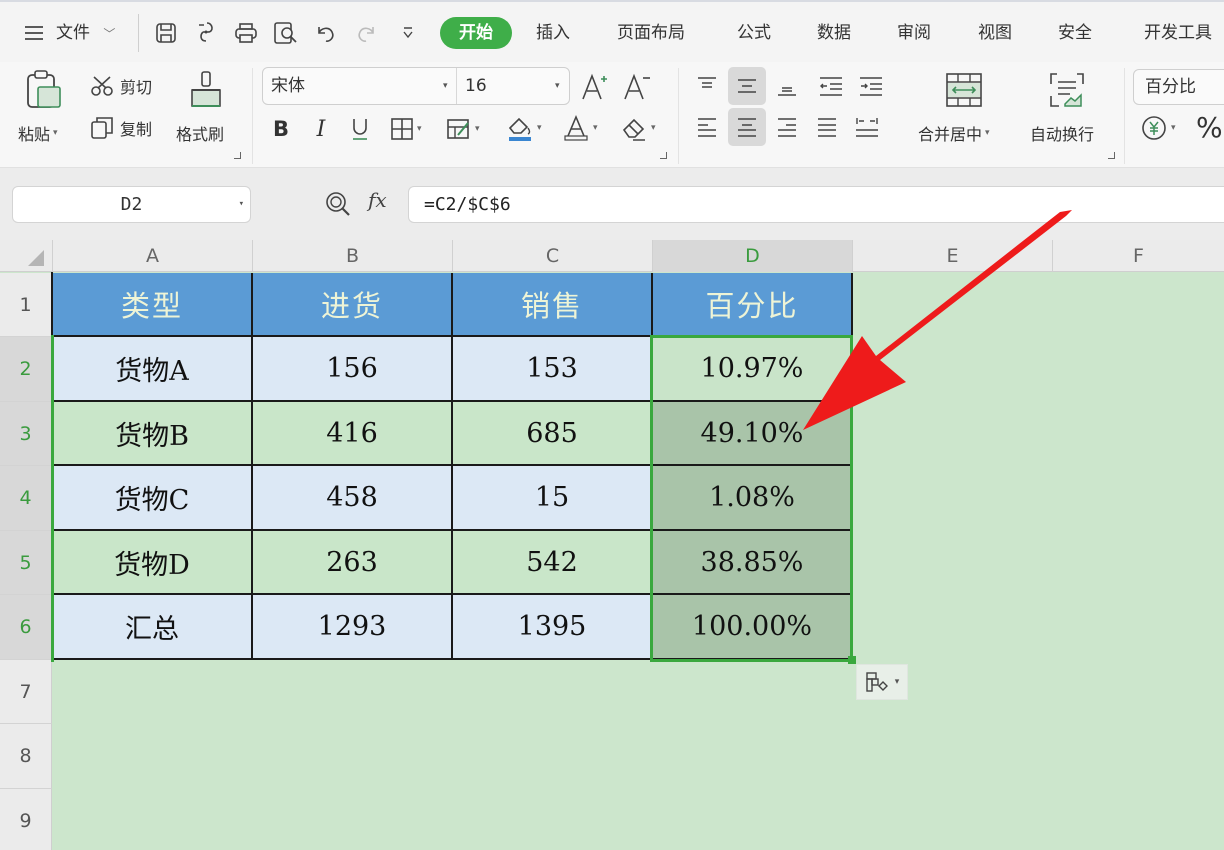 This screenshot has width=1224, height=850. What do you see at coordinates (152, 256) in the screenshot?
I see `column-header-a: A` at bounding box center [152, 256].